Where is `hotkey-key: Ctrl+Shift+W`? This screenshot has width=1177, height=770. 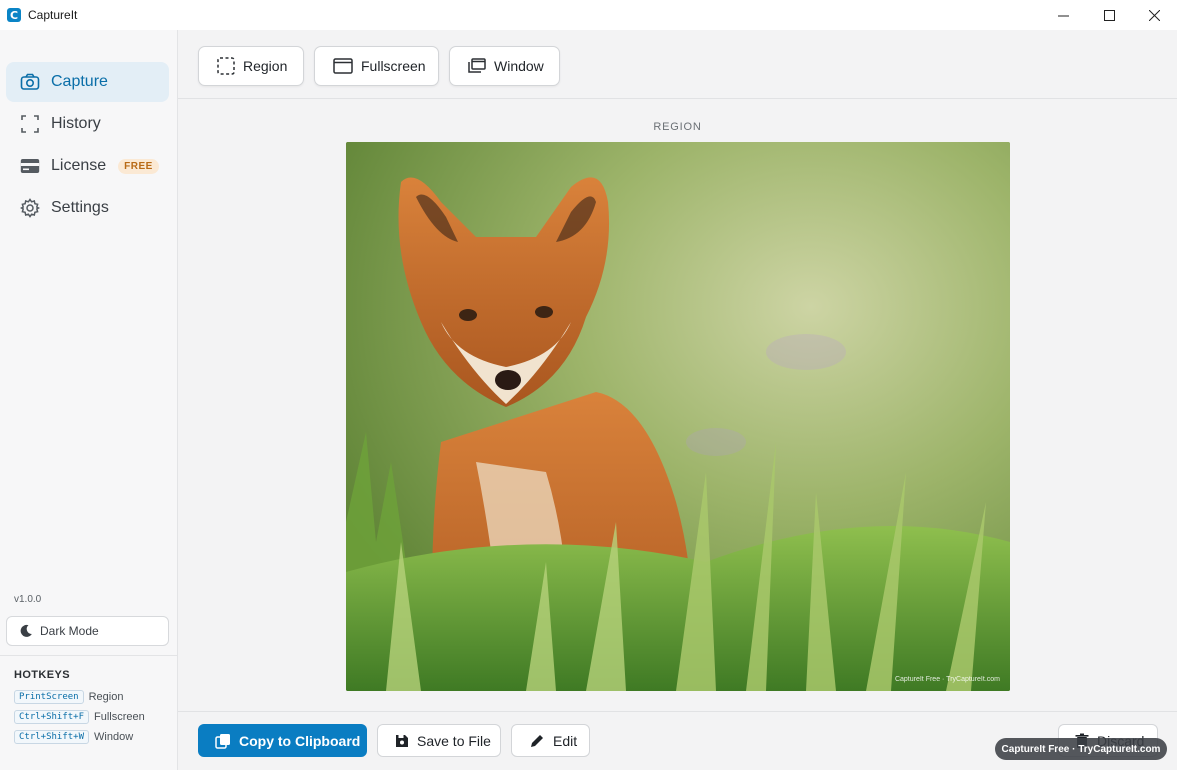 hotkey-key: Ctrl+Shift+W is located at coordinates (52, 737).